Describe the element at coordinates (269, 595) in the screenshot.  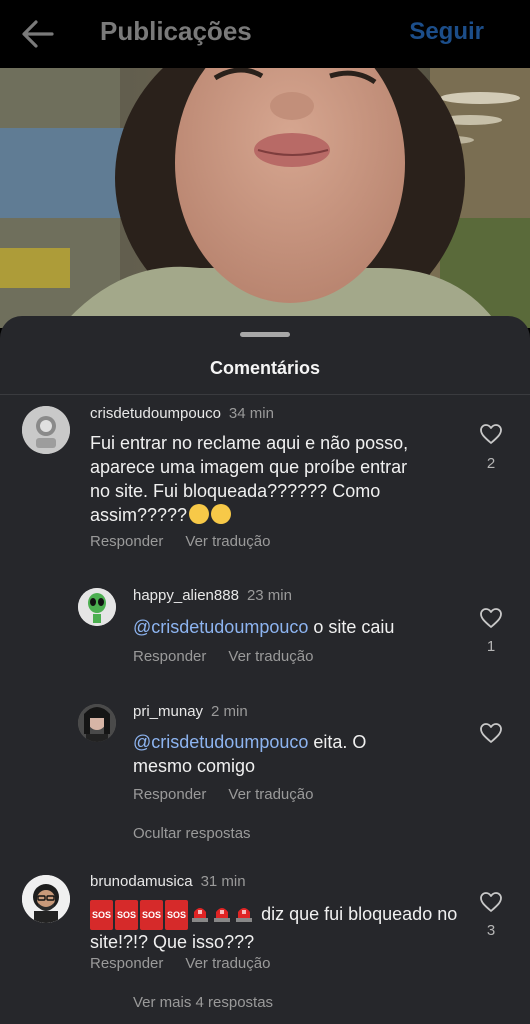
I see `comment-time: 23 min` at that location.